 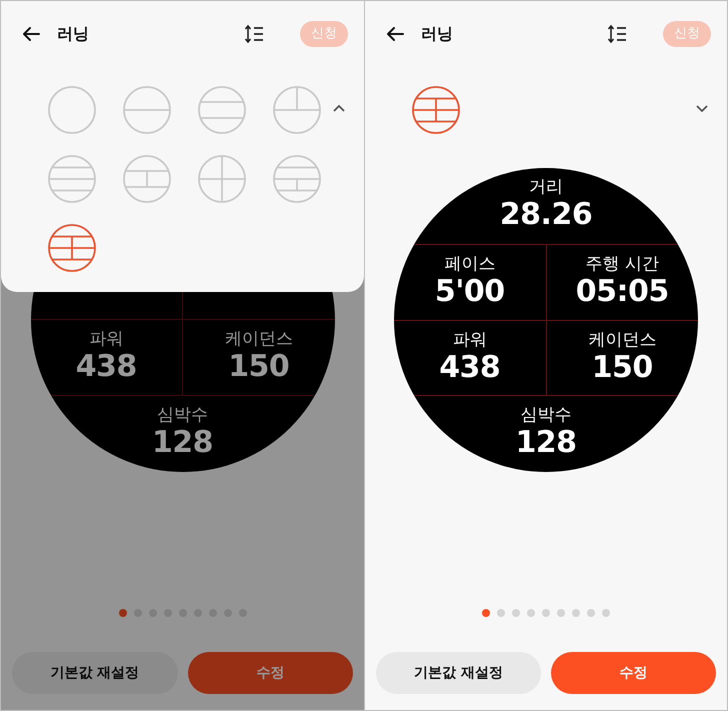 I want to click on field-label: 페이스, so click(x=470, y=263).